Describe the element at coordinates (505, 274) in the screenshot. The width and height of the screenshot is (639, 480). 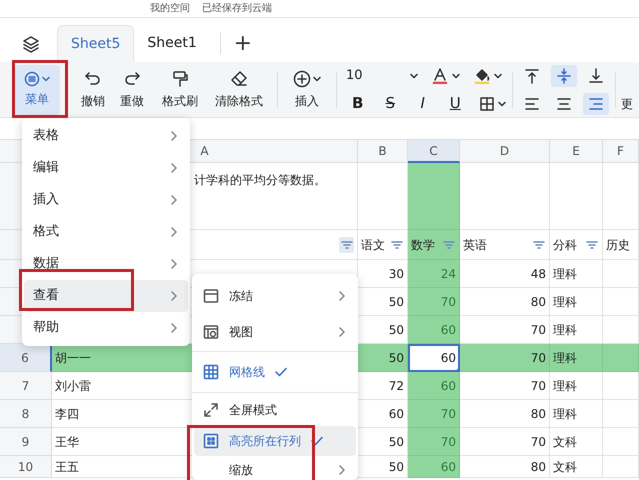
I see `table-cell: 48` at that location.